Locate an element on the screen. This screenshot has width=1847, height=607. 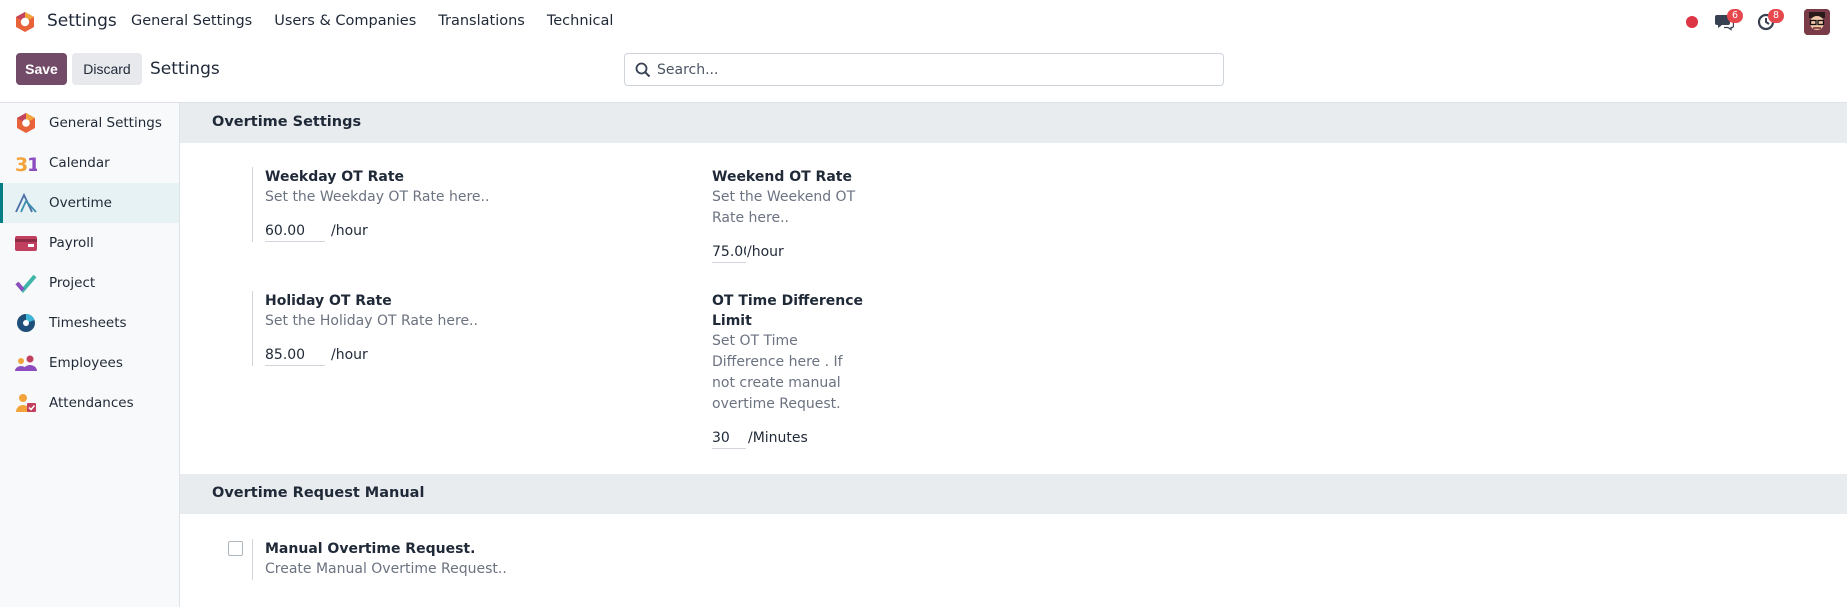
attendances-icon is located at coordinates (26, 403).